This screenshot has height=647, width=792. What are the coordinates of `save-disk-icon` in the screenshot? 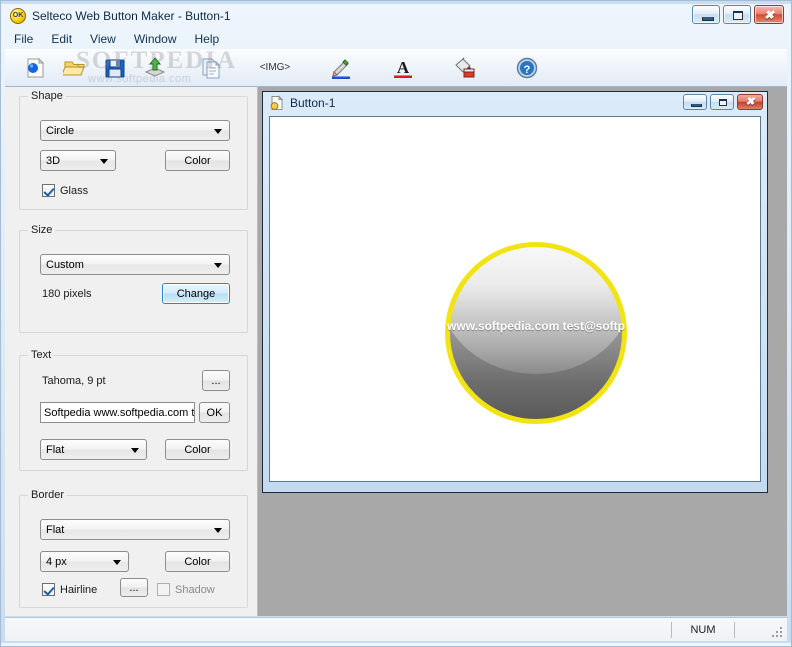 It's located at (115, 68).